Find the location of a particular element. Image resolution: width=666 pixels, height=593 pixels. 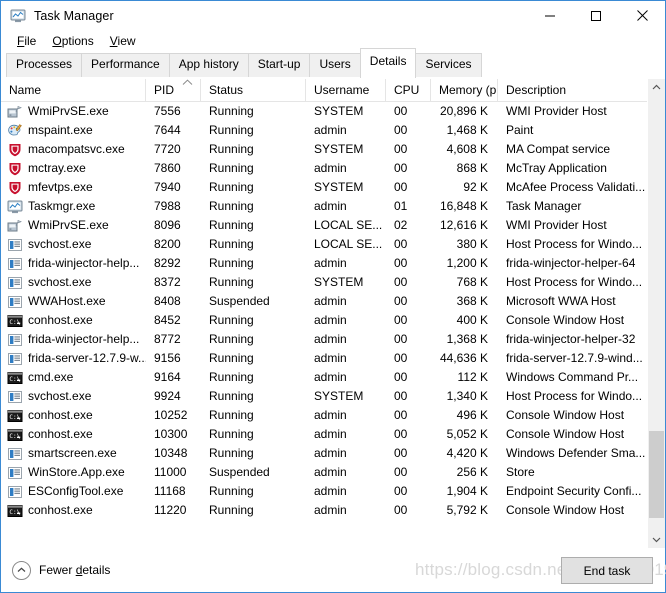

tab-details: Details is located at coordinates (388, 63).